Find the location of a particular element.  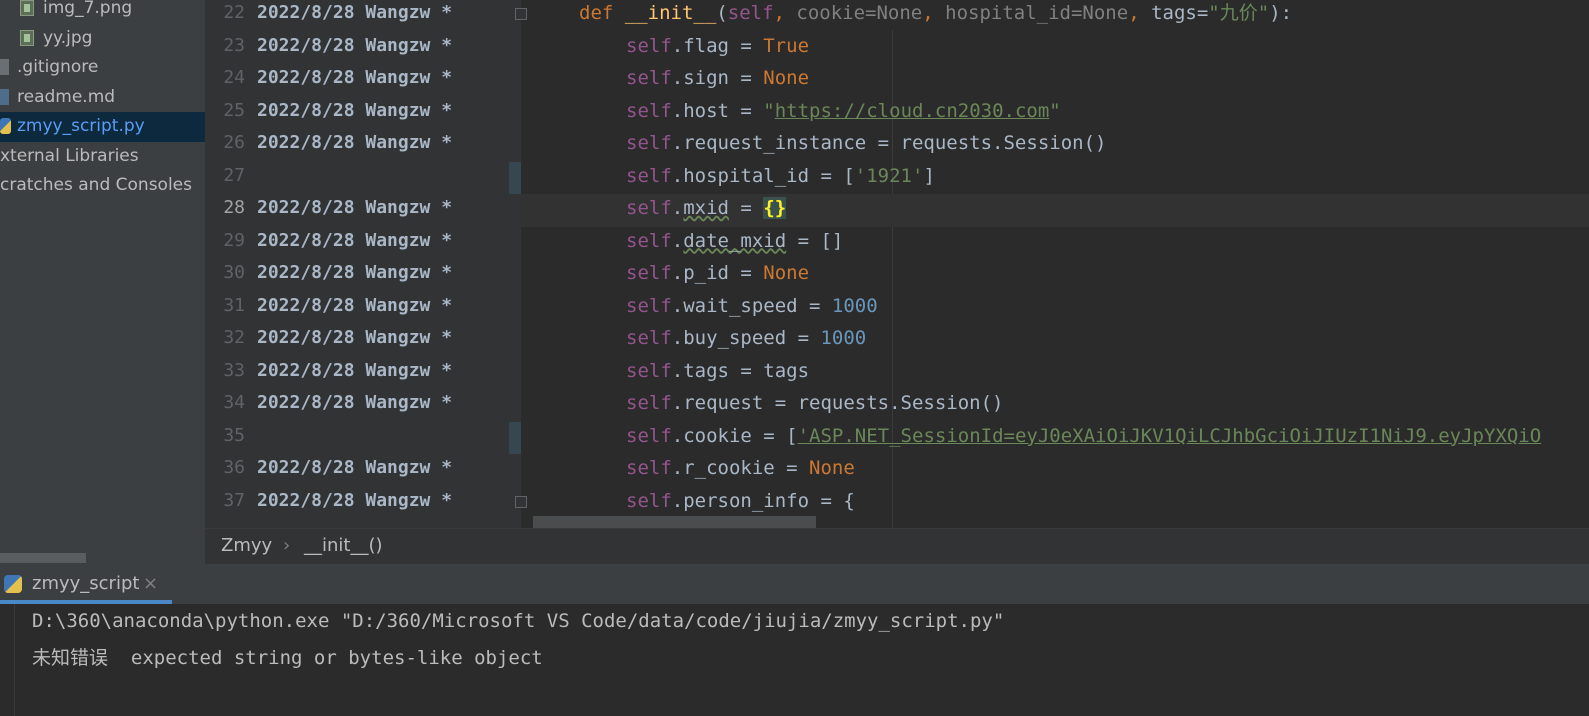

breadcrumb-class: Zmyy is located at coordinates (246, 545).